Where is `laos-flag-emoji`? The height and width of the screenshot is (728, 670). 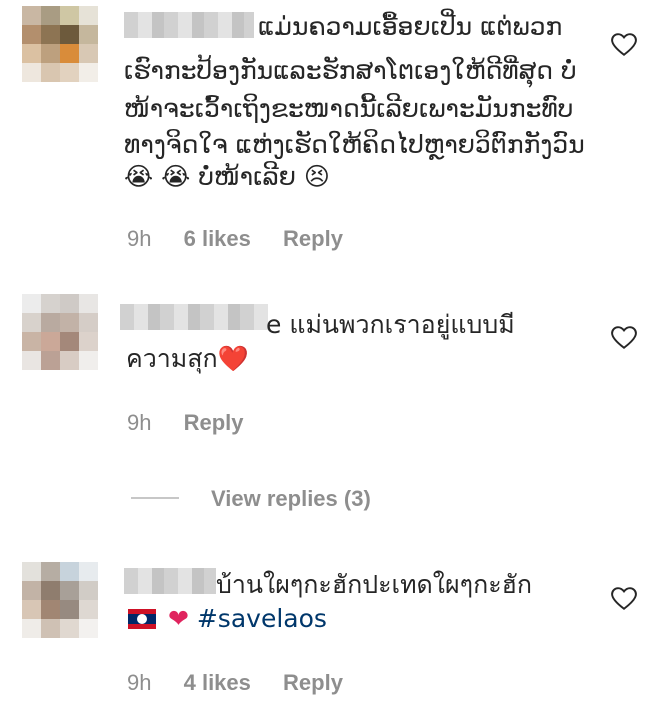 laos-flag-emoji is located at coordinates (142, 619).